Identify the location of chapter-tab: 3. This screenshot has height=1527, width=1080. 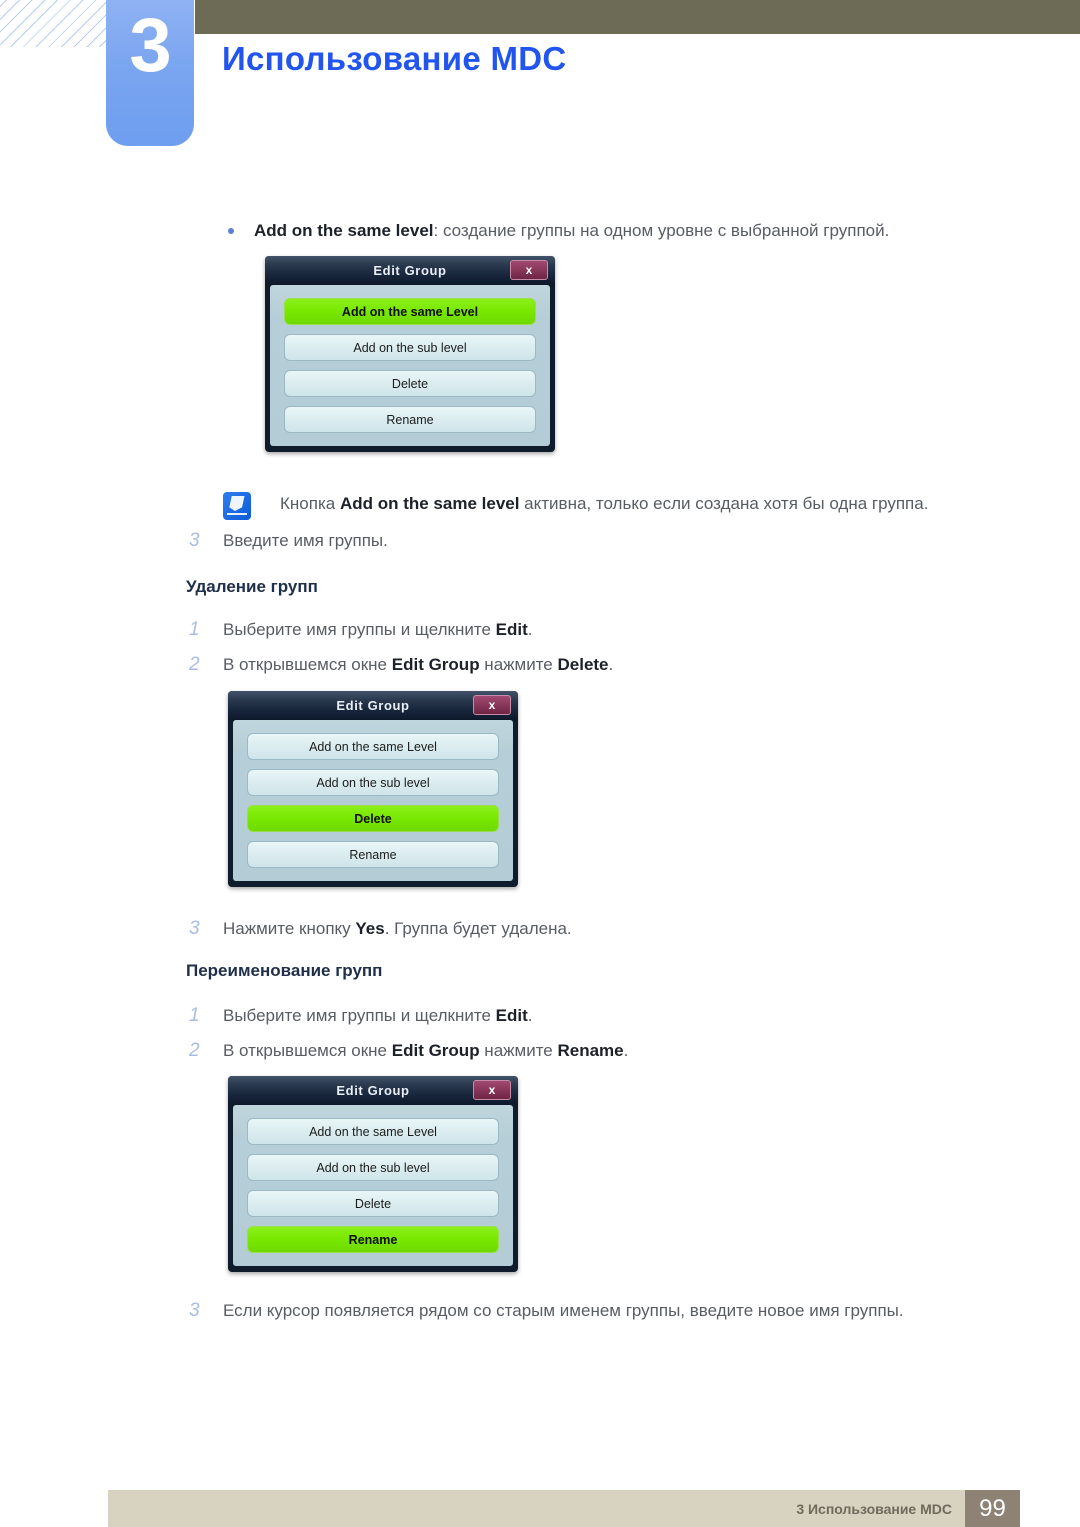
(150, 73).